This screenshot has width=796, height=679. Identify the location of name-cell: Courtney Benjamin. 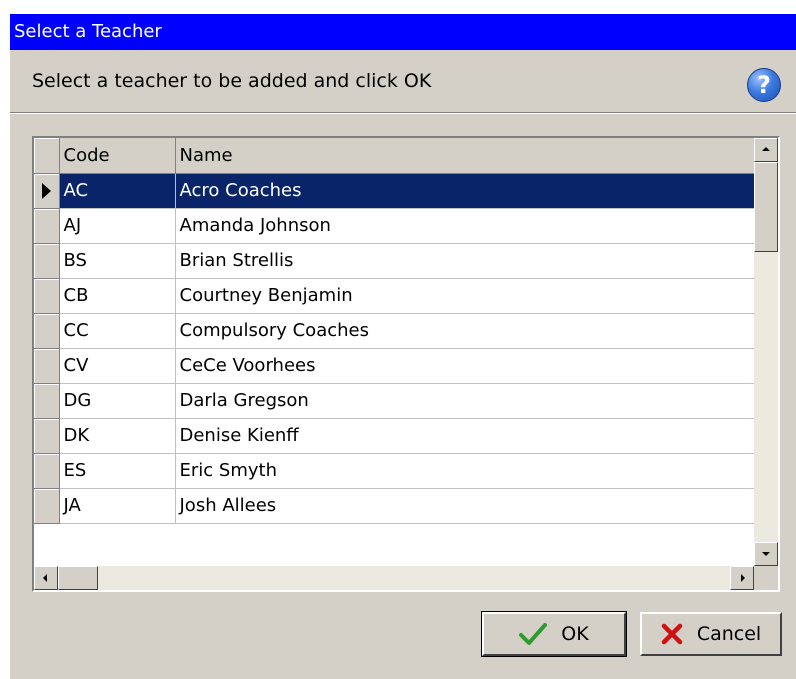
(465, 296).